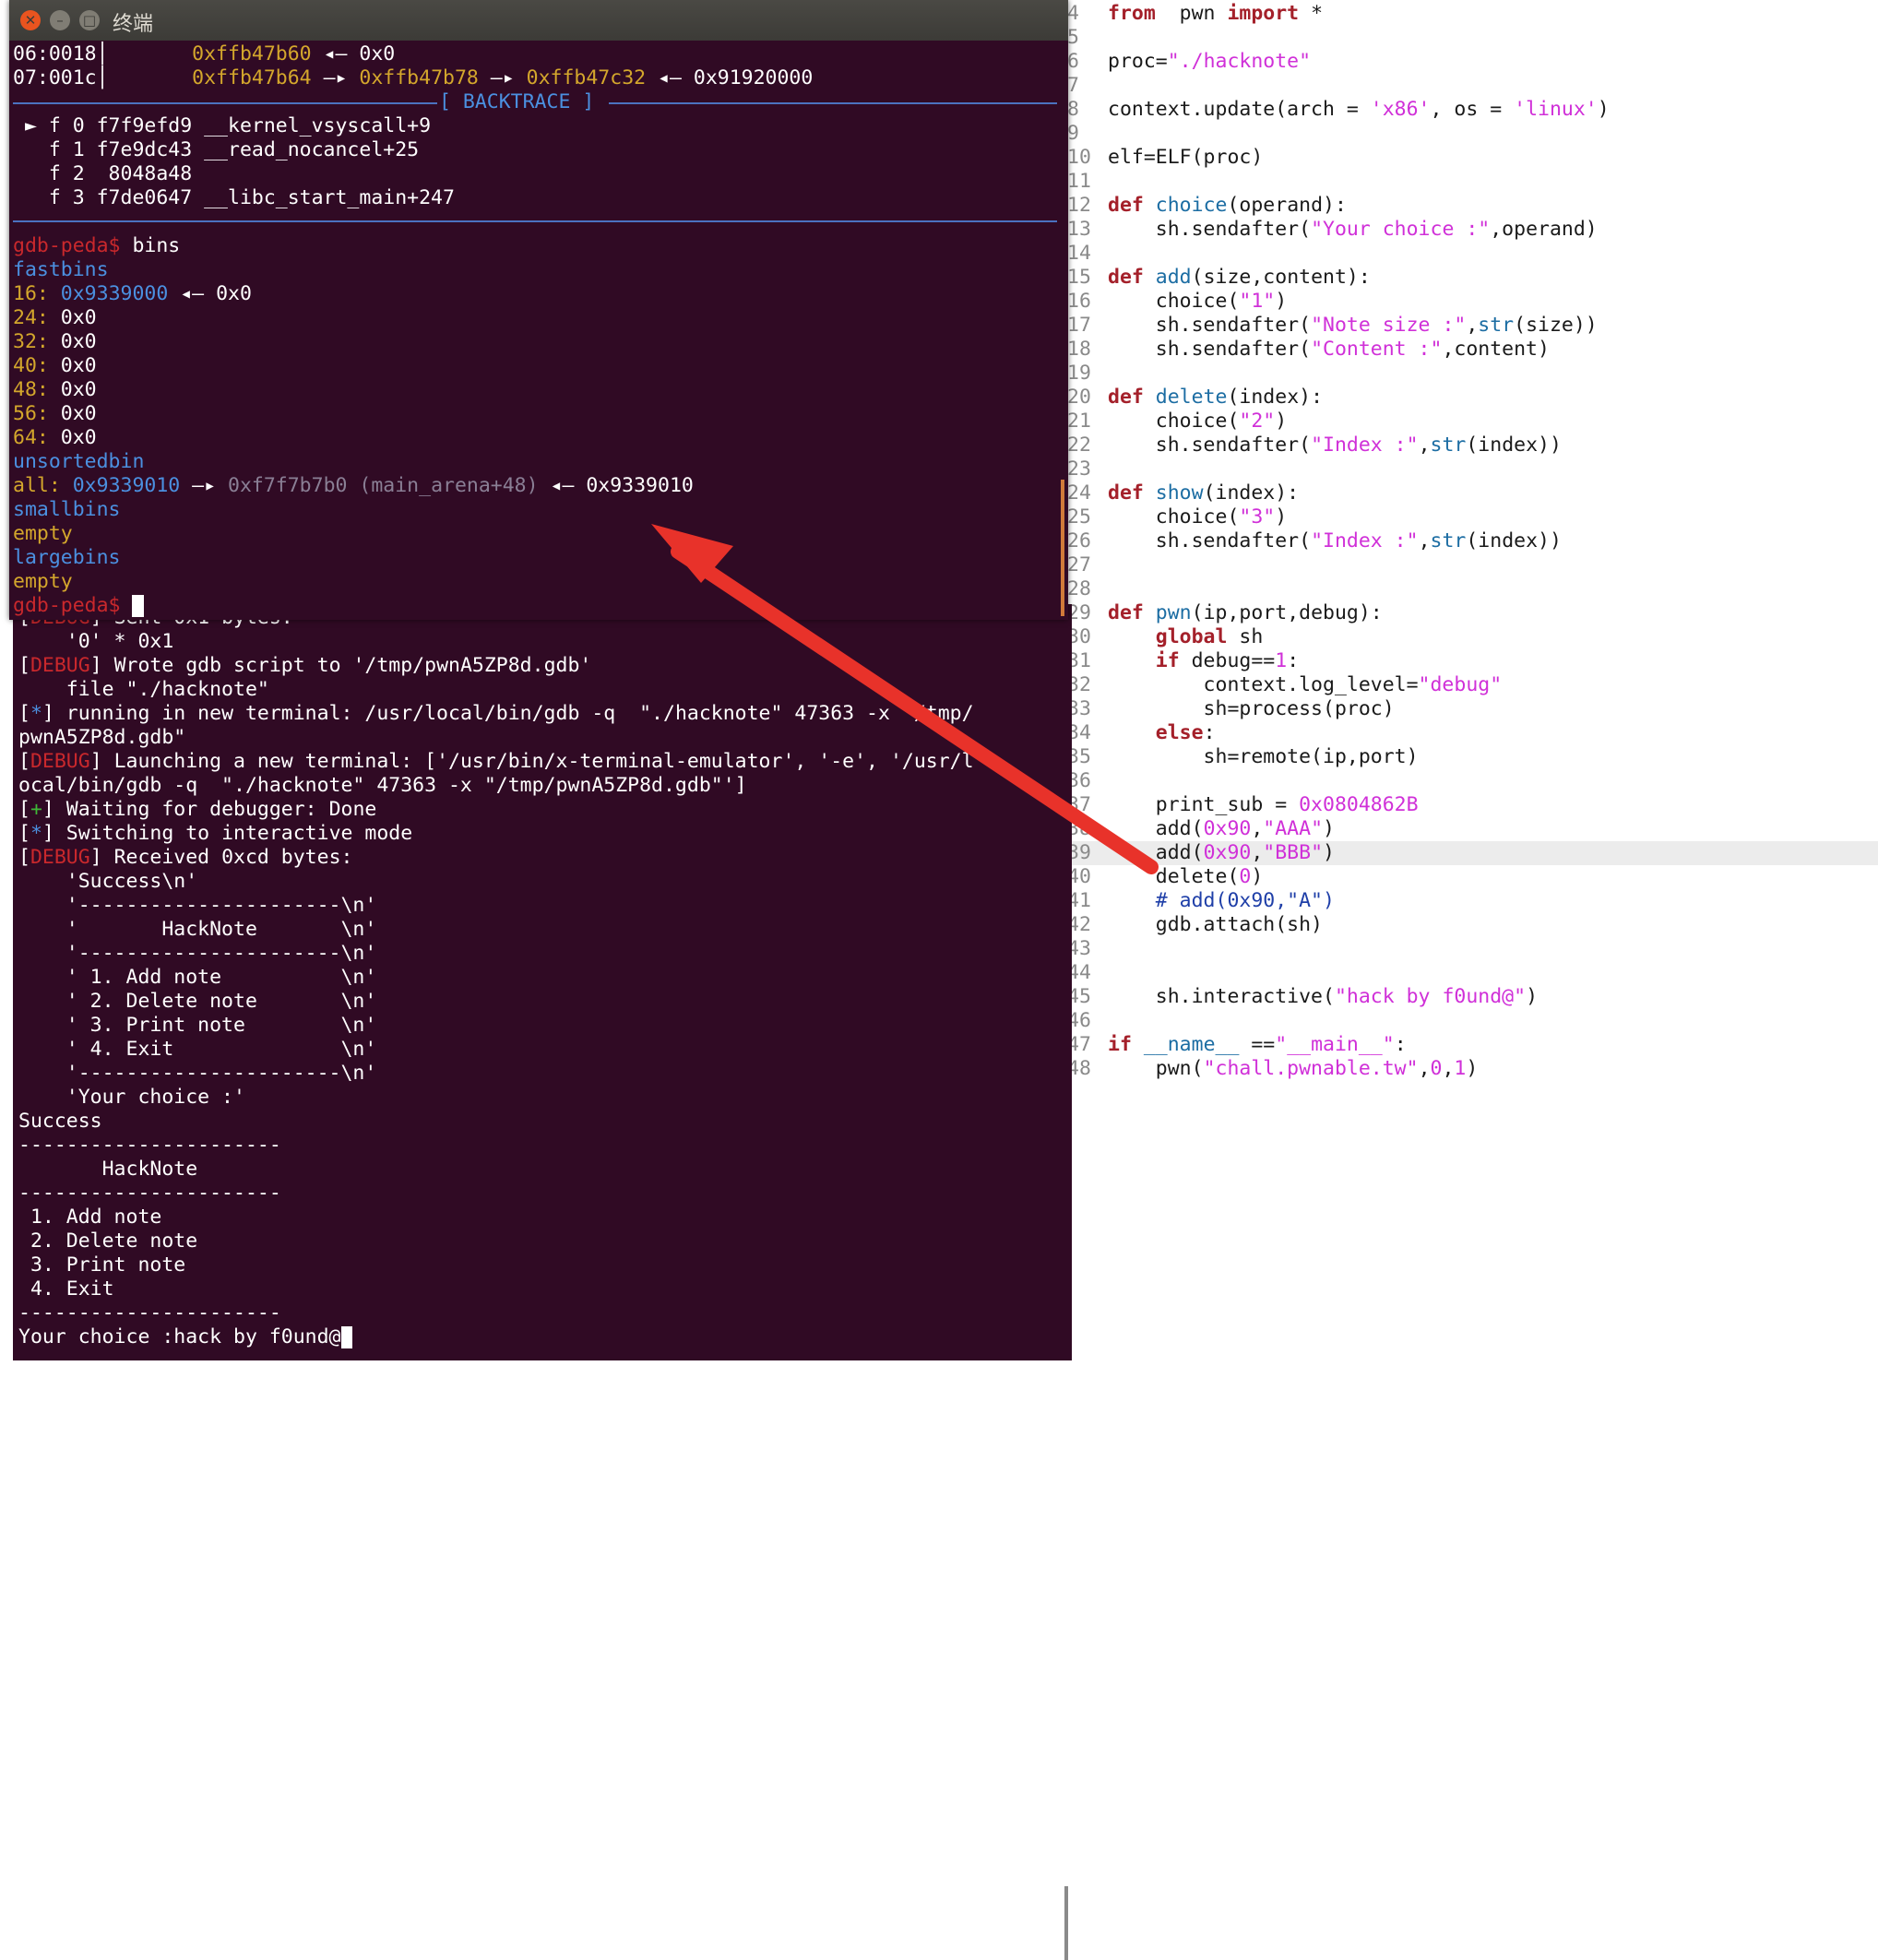  Describe the element at coordinates (1087, 134) in the screenshot. I see `editor-line: 9` at that location.